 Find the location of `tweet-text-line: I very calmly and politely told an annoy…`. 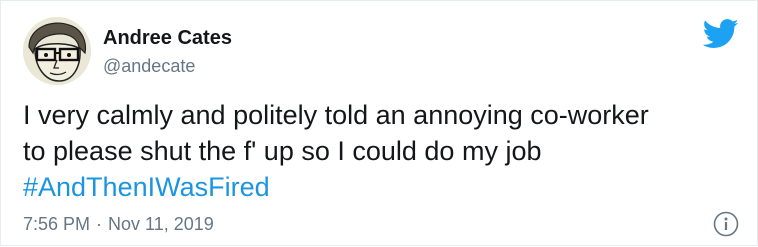

tweet-text-line: I very calmly and politely told an annoy… is located at coordinates (336, 115).